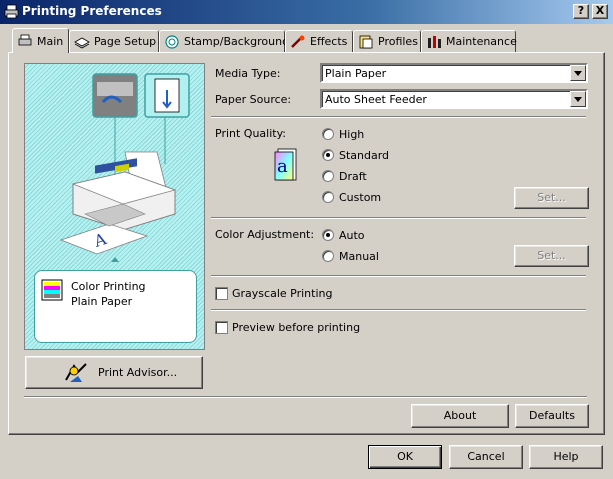  I want to click on color-auto-radio, so click(328, 235).